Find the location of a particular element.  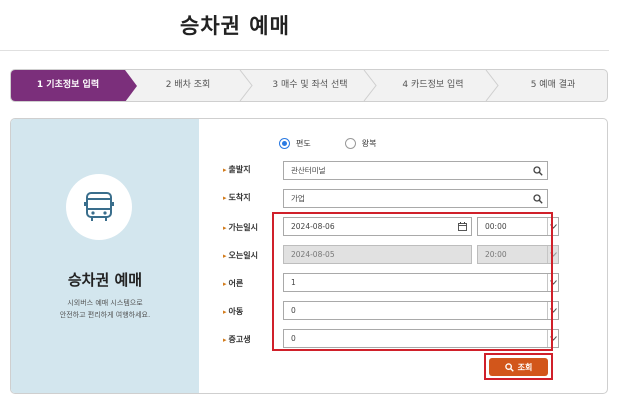

radio-label: 편도 is located at coordinates (303, 143).